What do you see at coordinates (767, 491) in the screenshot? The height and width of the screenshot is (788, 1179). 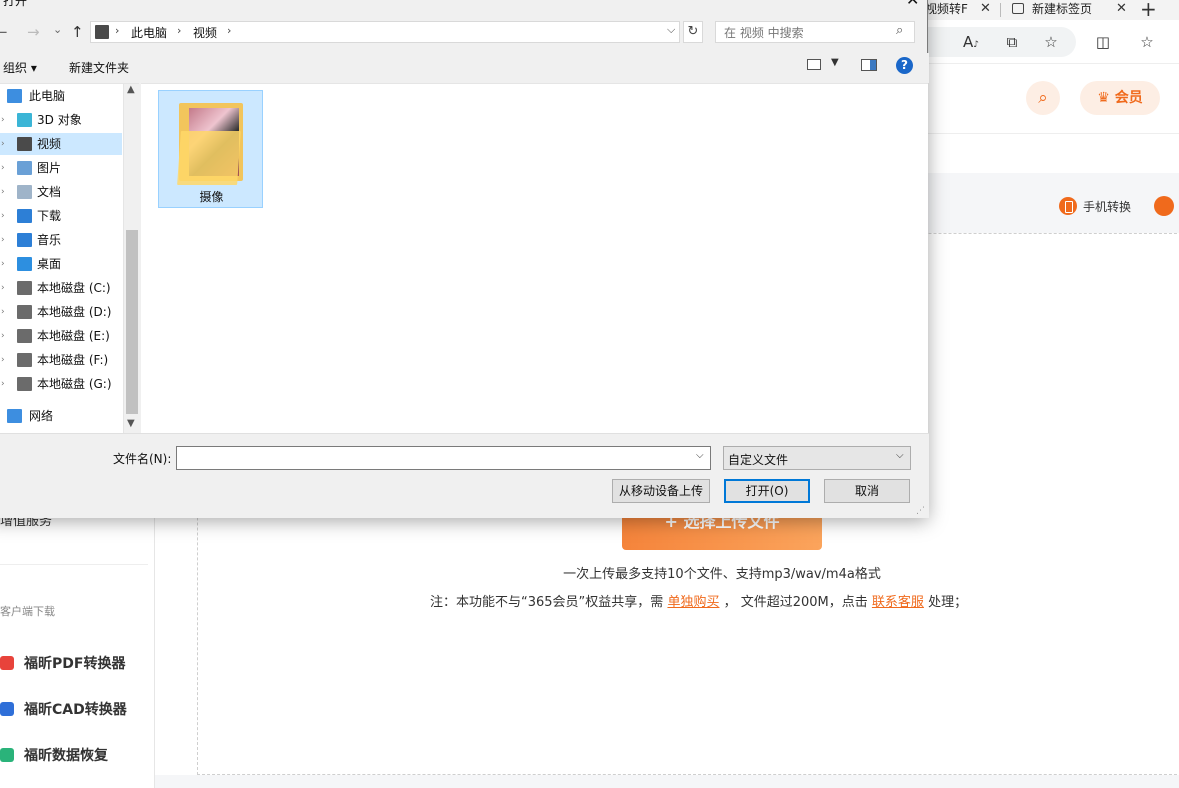 I see `open-button: 打开(O)` at bounding box center [767, 491].